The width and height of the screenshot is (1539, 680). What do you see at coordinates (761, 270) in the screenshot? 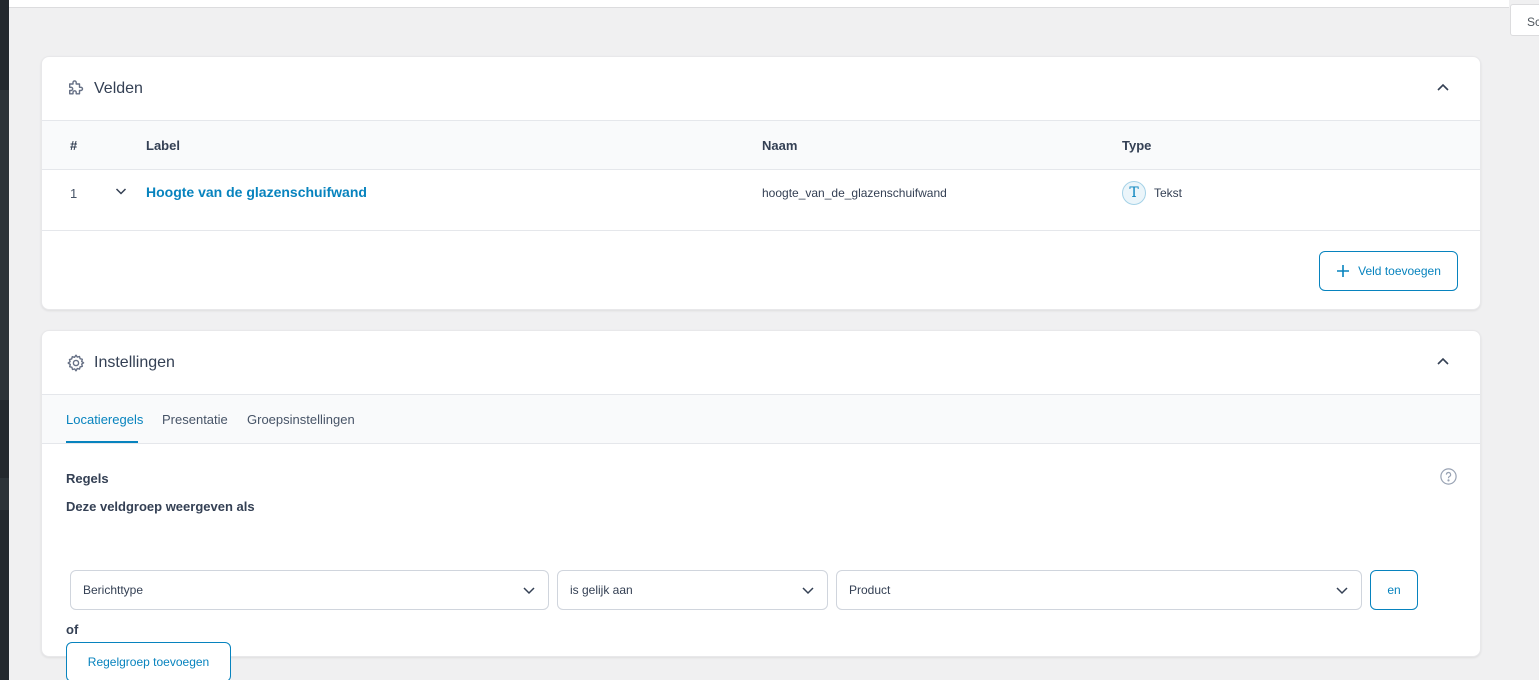
I see `fields-footer: Veld toevoegen` at bounding box center [761, 270].